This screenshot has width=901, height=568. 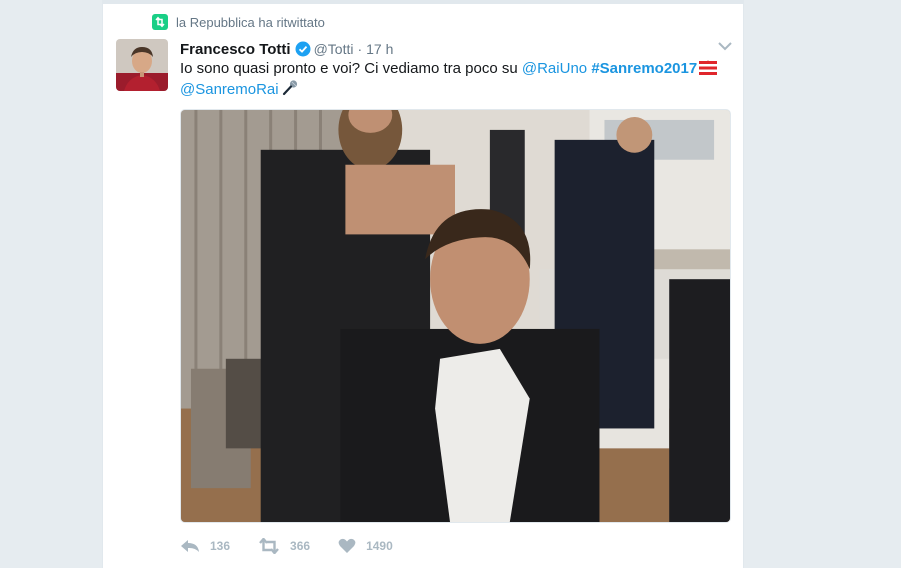 What do you see at coordinates (379, 49) in the screenshot?
I see `tweet-timestamp: 17 h` at bounding box center [379, 49].